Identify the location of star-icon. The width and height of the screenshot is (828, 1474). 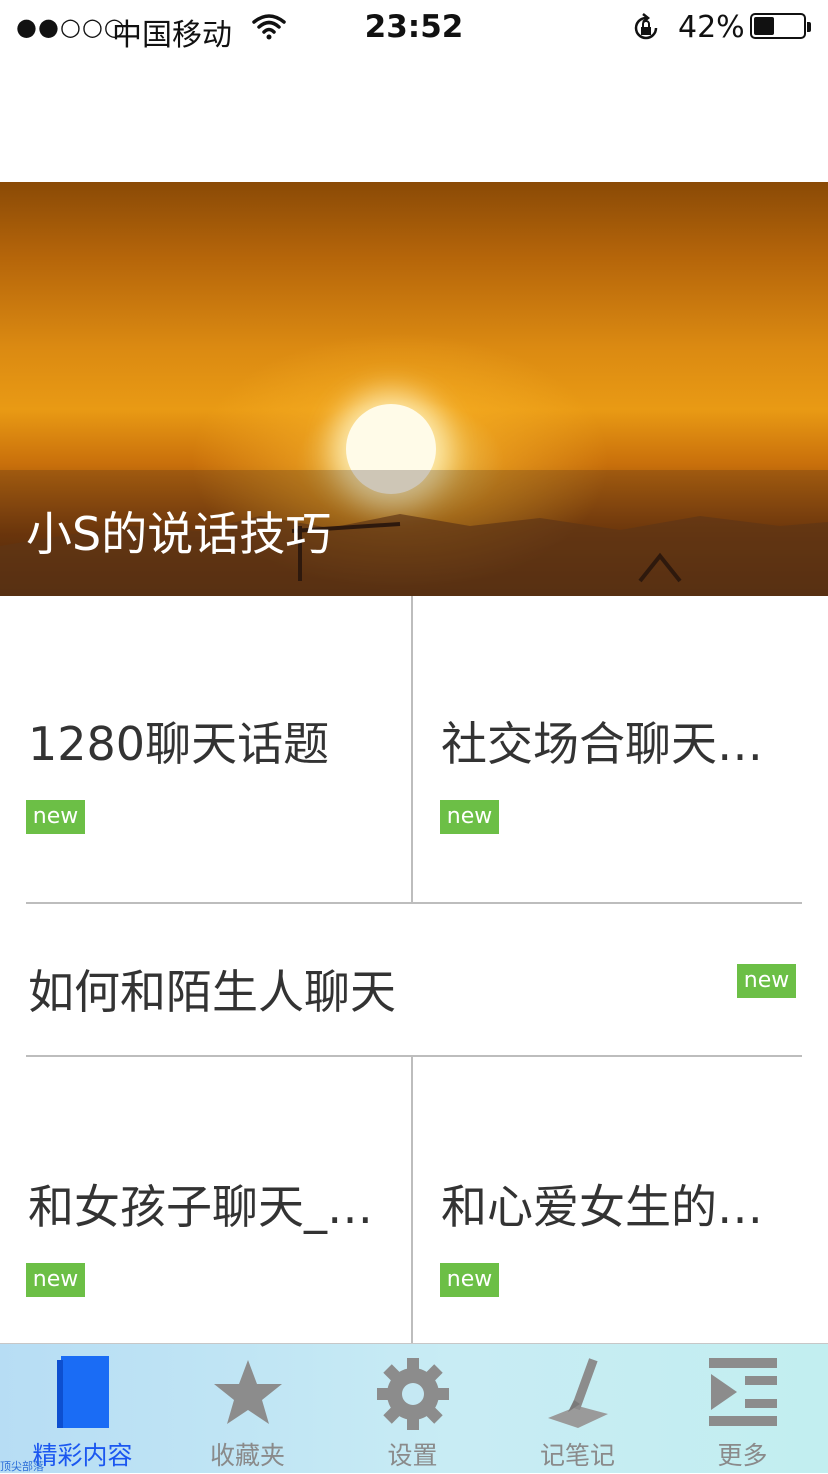
(248, 1394).